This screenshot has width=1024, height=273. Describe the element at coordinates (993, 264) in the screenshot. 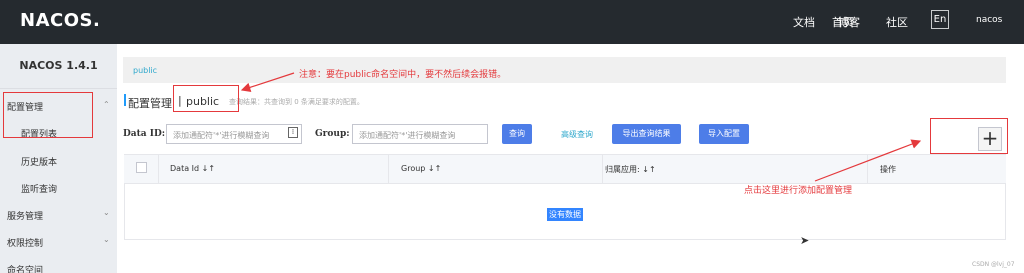

I see `watermark: CSDN @lvj_07` at that location.